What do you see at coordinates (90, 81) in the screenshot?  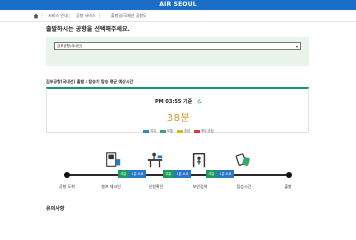 I see `wait-subtitle: 김포공항(국내선) 출발 : 탑승기 탑승 평균 예상시간` at bounding box center [90, 81].